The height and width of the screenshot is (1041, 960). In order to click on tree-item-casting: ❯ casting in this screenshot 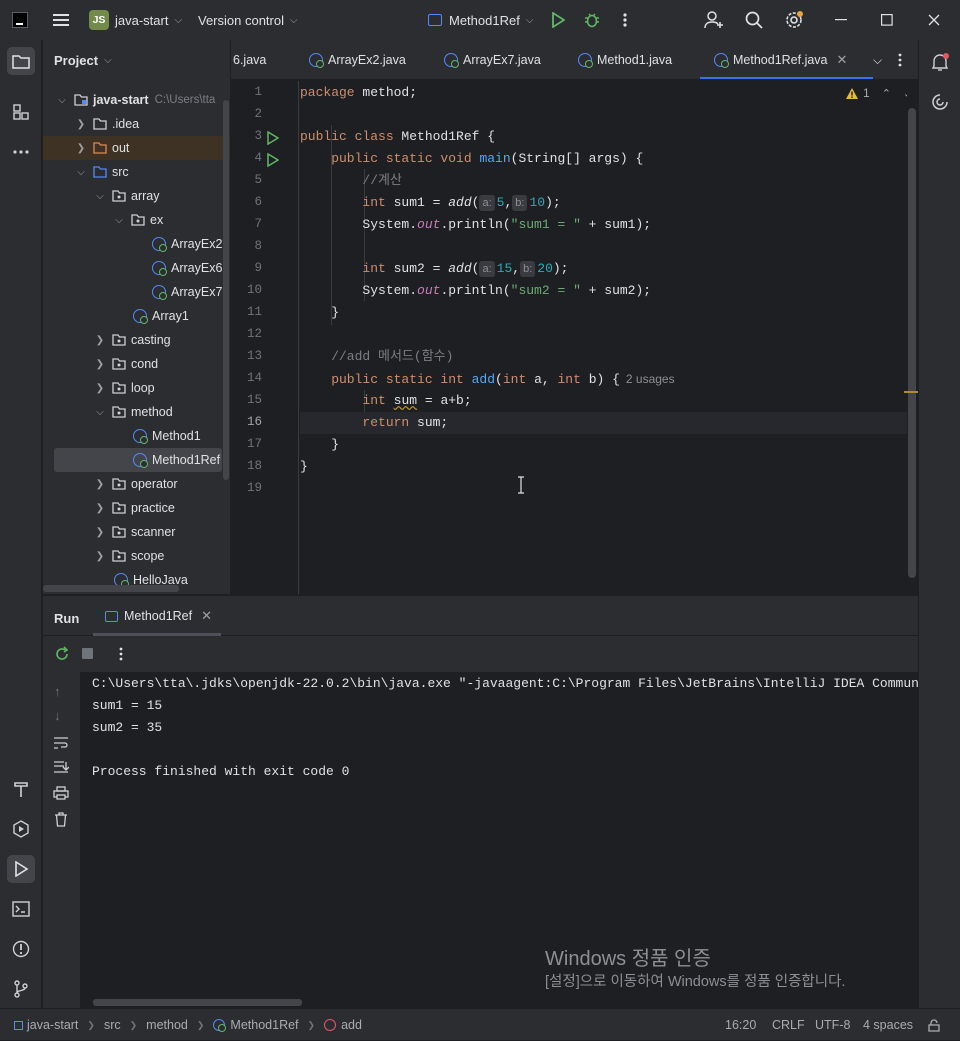, I will do `click(136, 340)`.